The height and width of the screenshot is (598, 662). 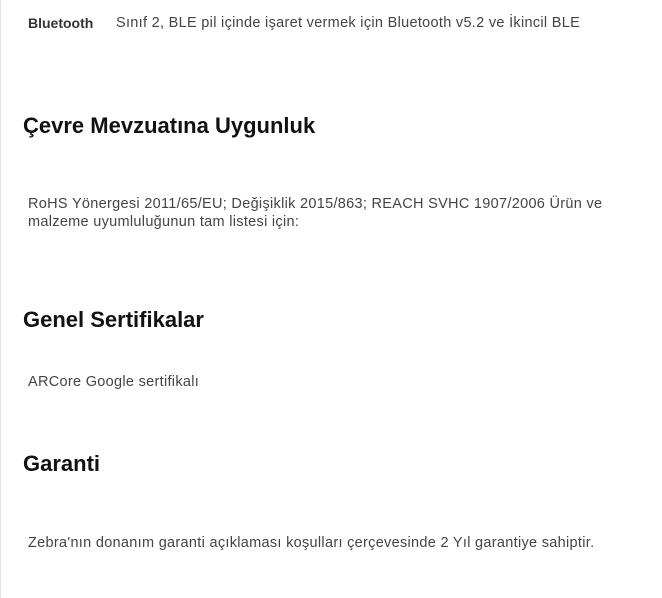 What do you see at coordinates (62, 463) in the screenshot?
I see `section-title-warranty: Garanti` at bounding box center [62, 463].